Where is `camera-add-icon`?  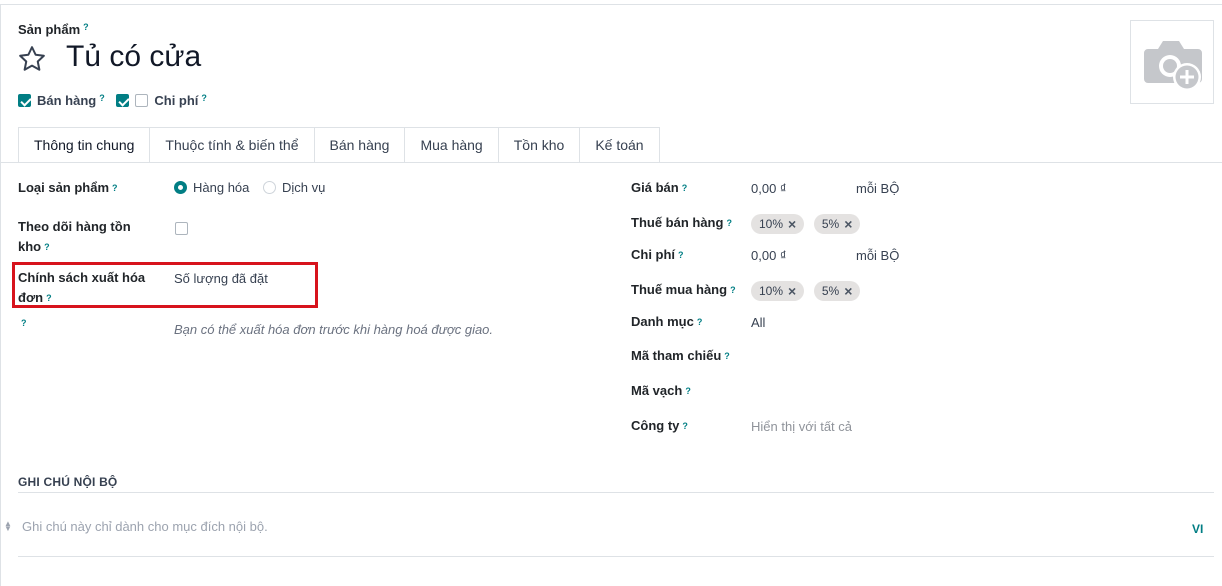
camera-add-icon is located at coordinates (1173, 66).